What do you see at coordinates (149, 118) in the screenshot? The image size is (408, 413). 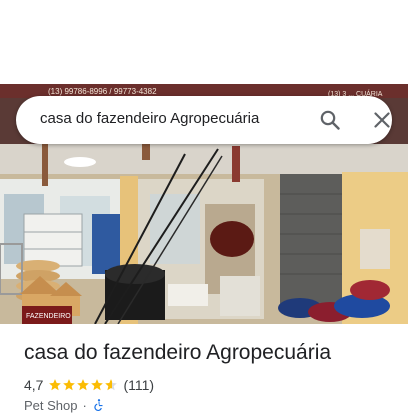 I see `search-input: casa do fazendeiro Agropecuária` at bounding box center [149, 118].